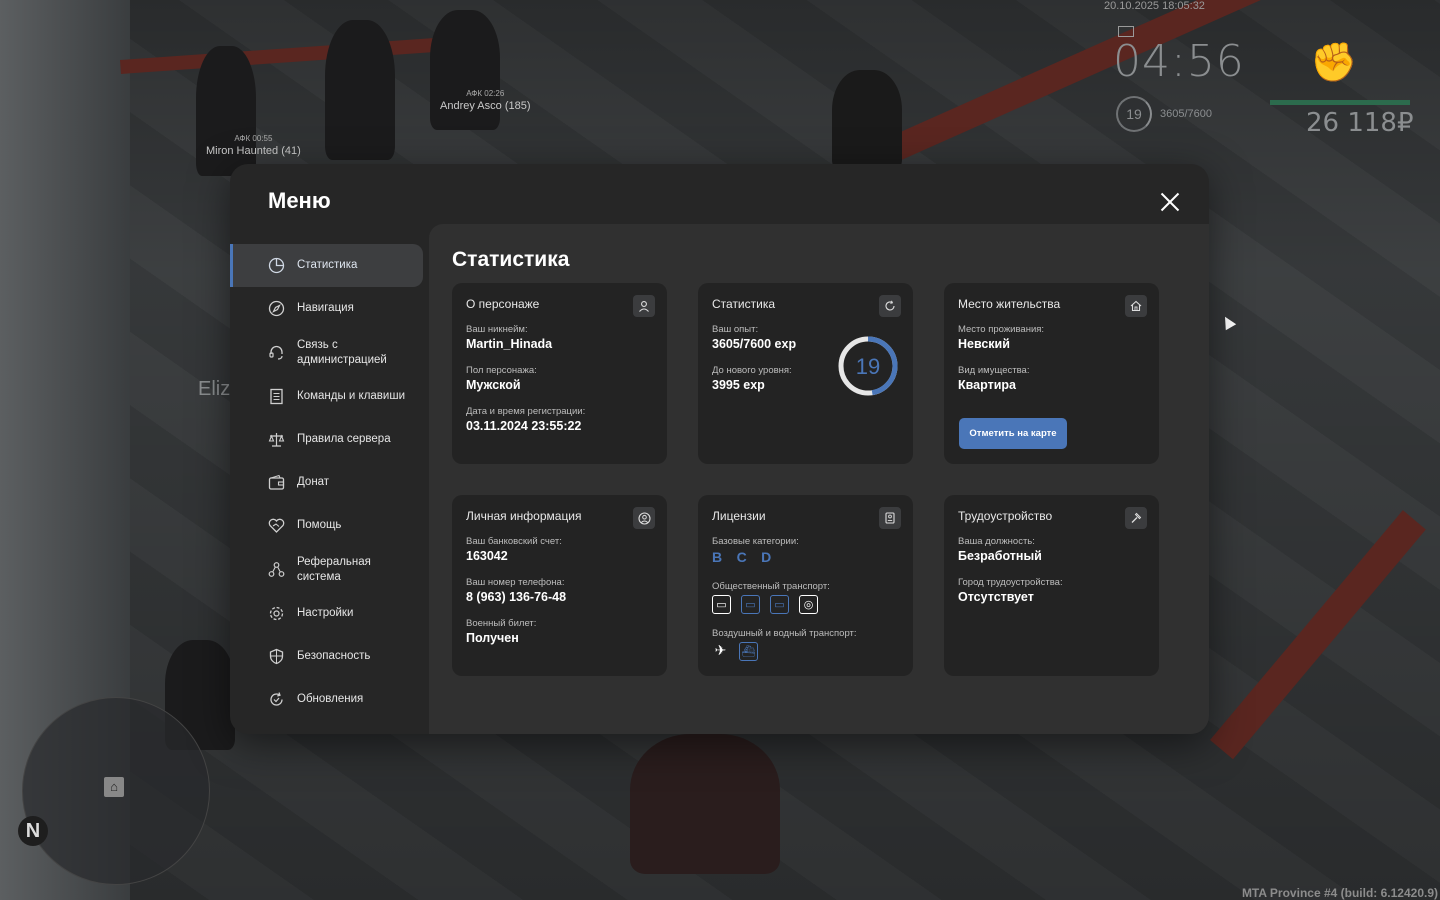  I want to click on referral-icon, so click(276, 570).